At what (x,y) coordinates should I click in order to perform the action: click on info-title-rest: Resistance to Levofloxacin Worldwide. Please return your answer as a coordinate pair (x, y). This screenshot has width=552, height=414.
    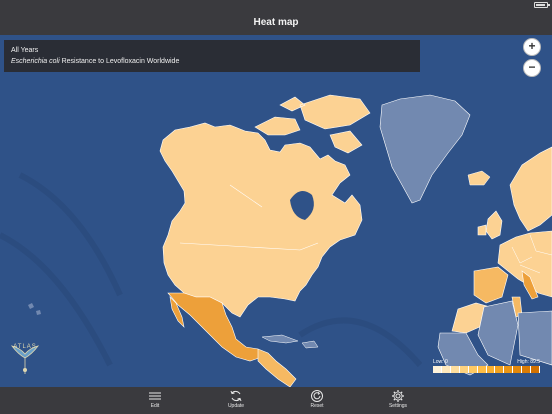
    Looking at the image, I should click on (119, 61).